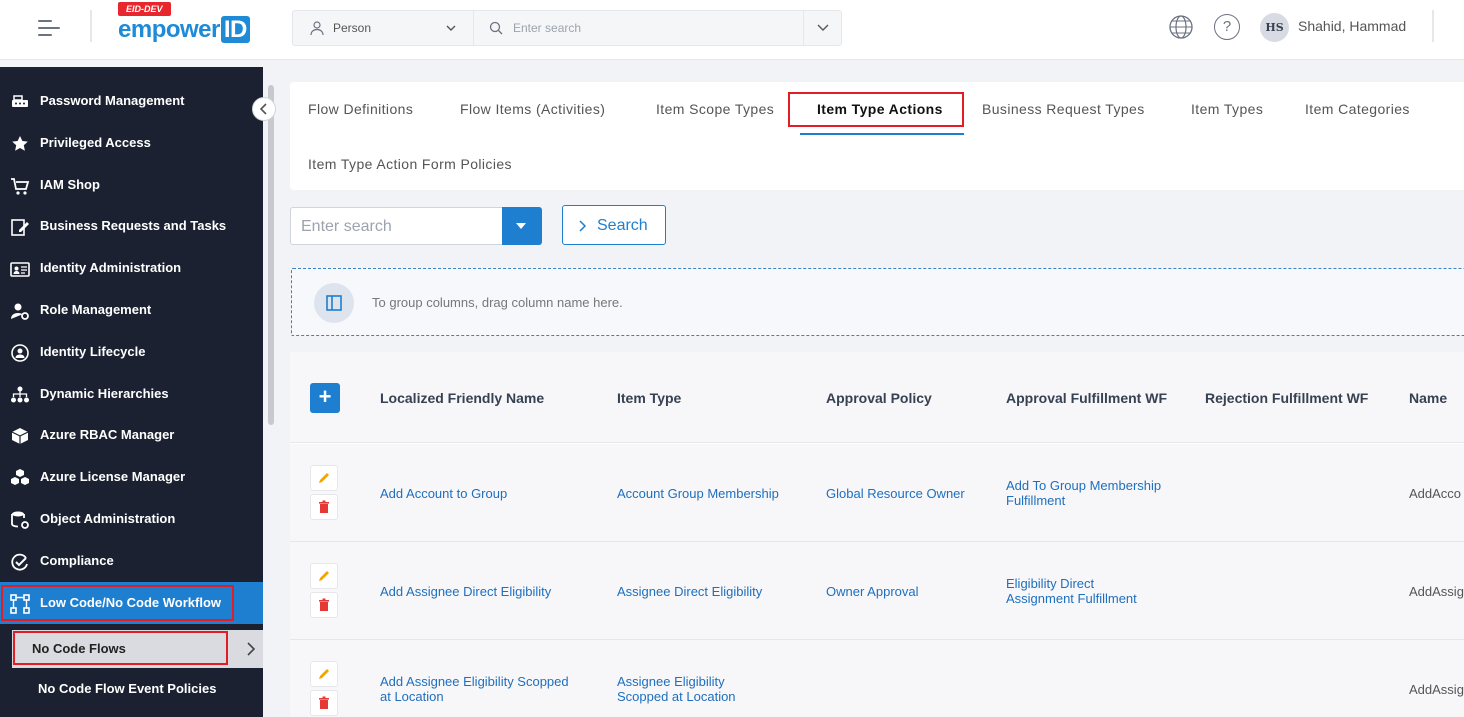 Image resolution: width=1464 pixels, height=717 pixels. I want to click on user-gear-icon, so click(20, 311).